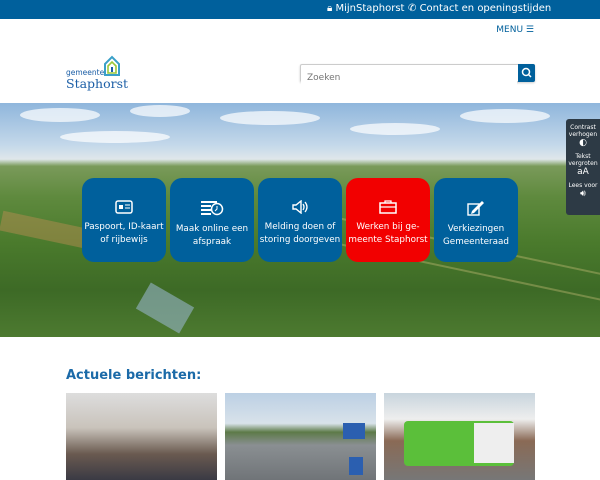 The width and height of the screenshot is (600, 480). Describe the element at coordinates (583, 160) in the screenshot. I see `text-size-label: Tekst vergroten` at that location.